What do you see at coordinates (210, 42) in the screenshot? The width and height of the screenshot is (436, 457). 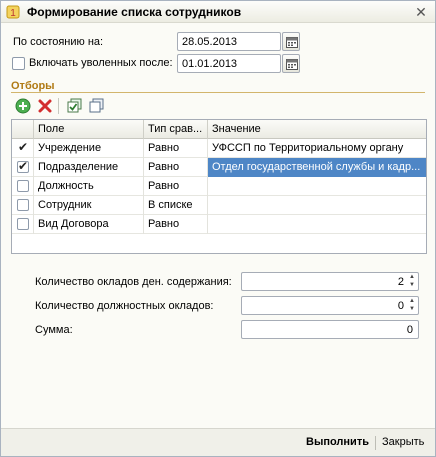 I see `state-date-value: 28.05.2013` at bounding box center [210, 42].